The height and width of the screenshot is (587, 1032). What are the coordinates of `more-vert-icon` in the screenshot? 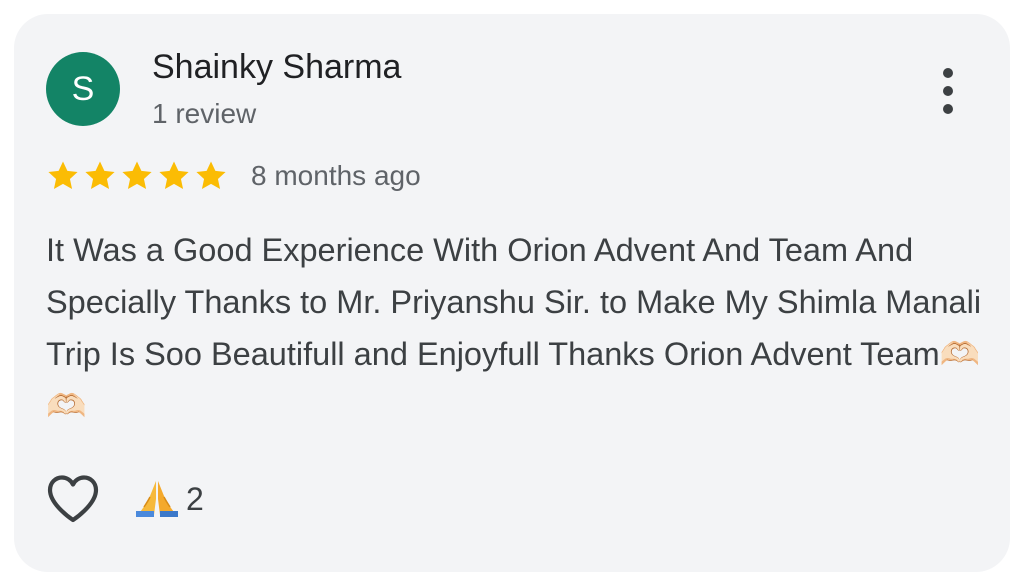 It's located at (948, 73).